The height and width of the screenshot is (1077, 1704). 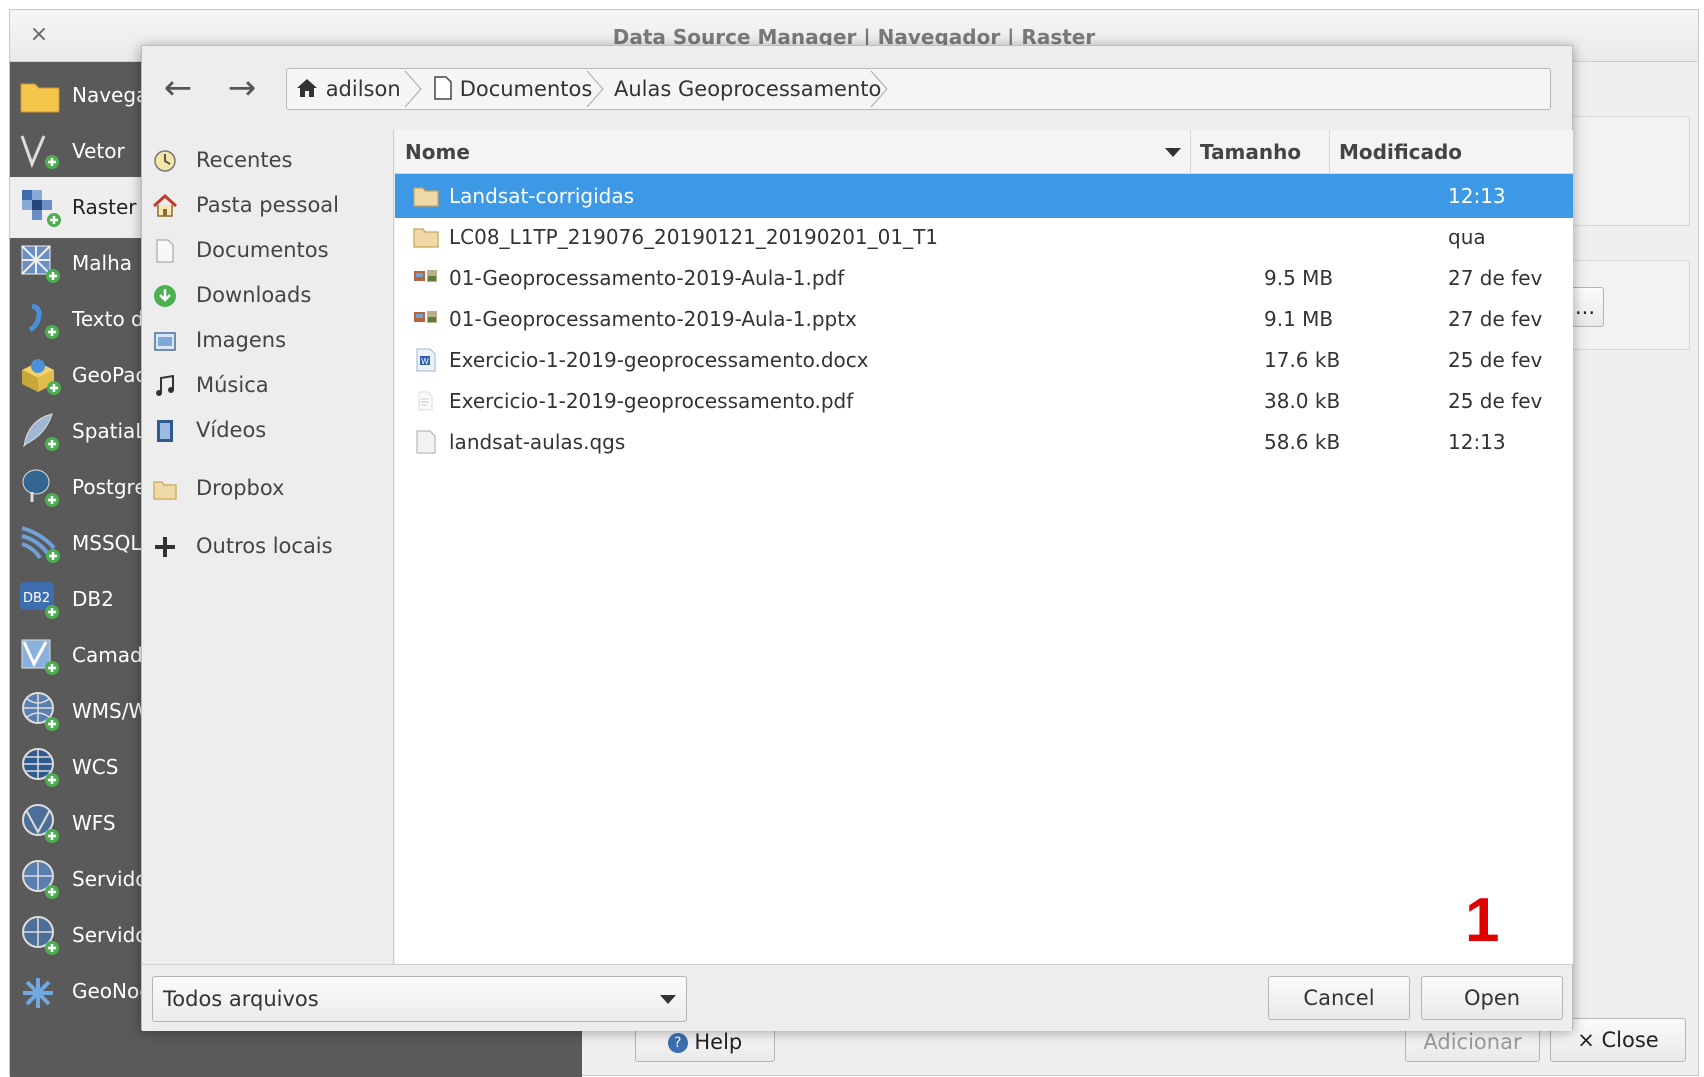 I want to click on svg-text: W, so click(x=425, y=361).